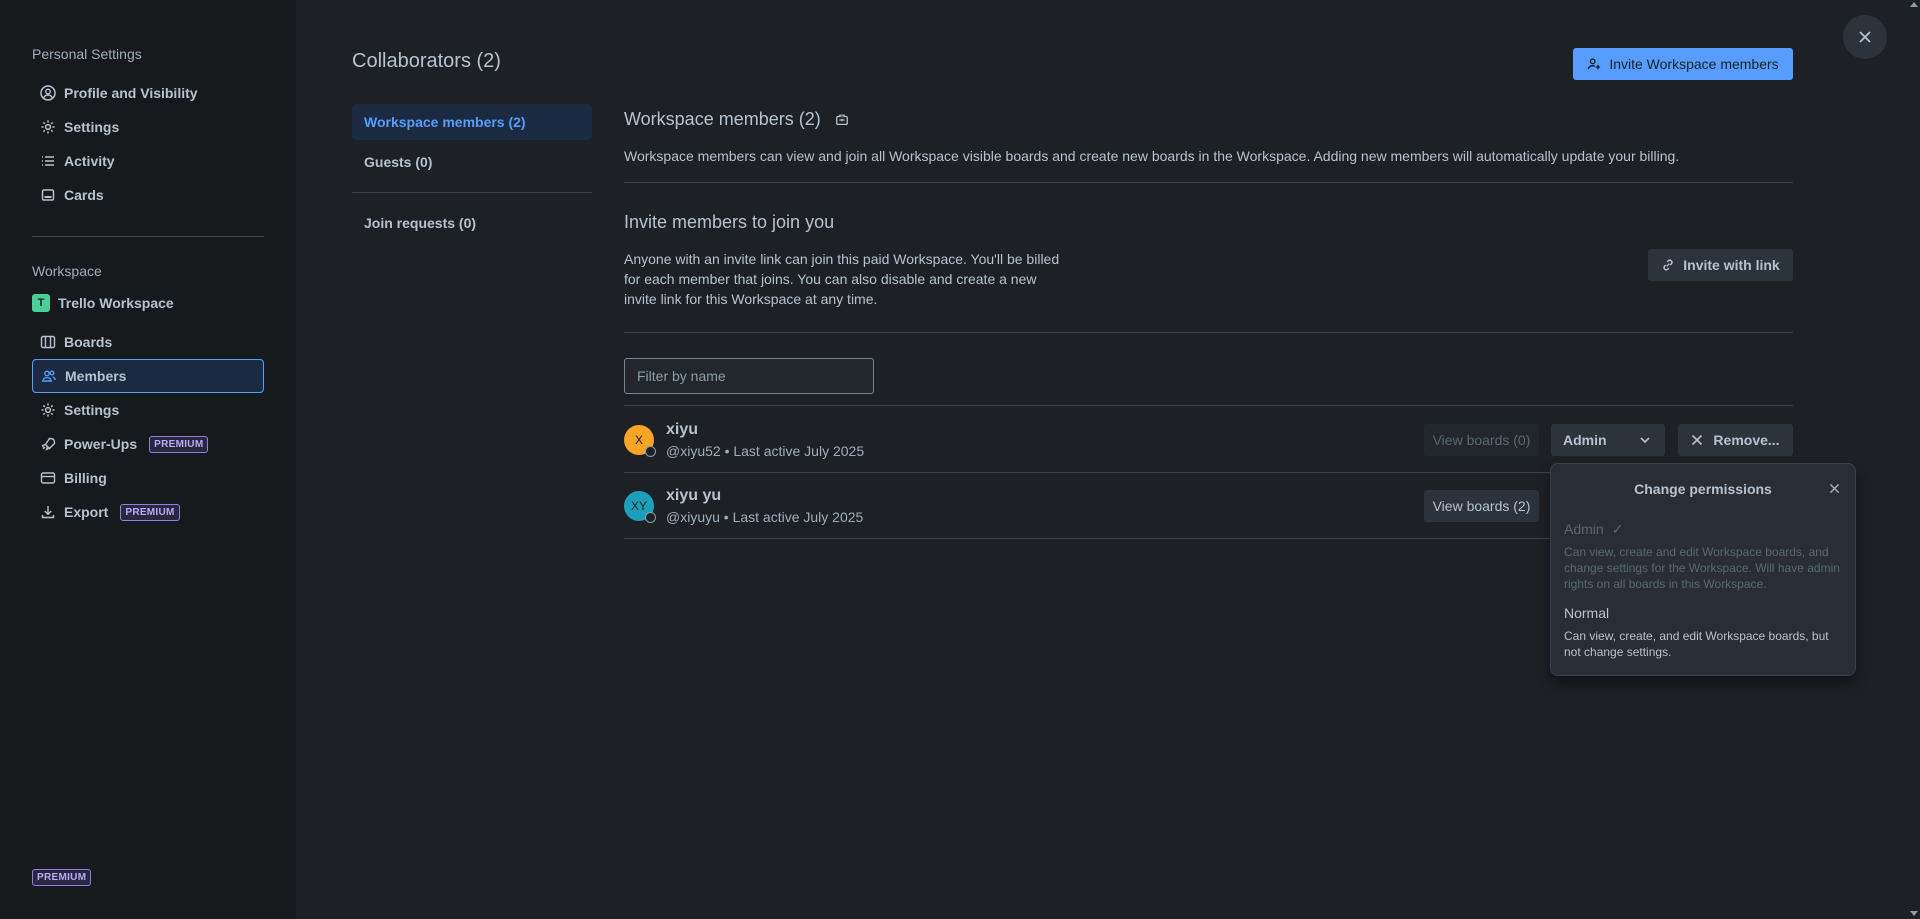 The image size is (1920, 919). What do you see at coordinates (148, 236) in the screenshot?
I see `sidebar-divider` at bounding box center [148, 236].